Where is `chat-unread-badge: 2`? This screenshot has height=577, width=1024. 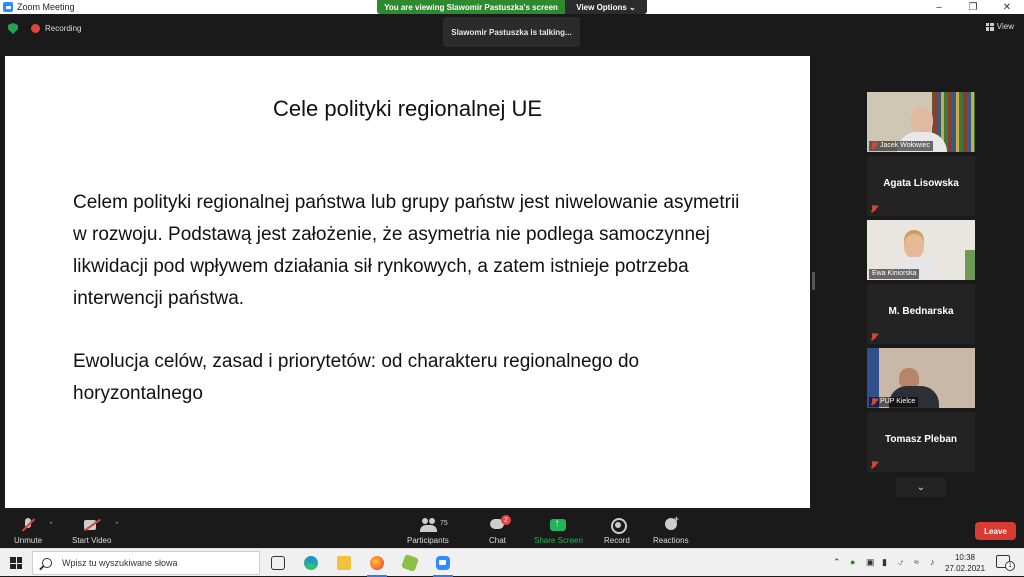
chat-unread-badge: 2 is located at coordinates (506, 520).